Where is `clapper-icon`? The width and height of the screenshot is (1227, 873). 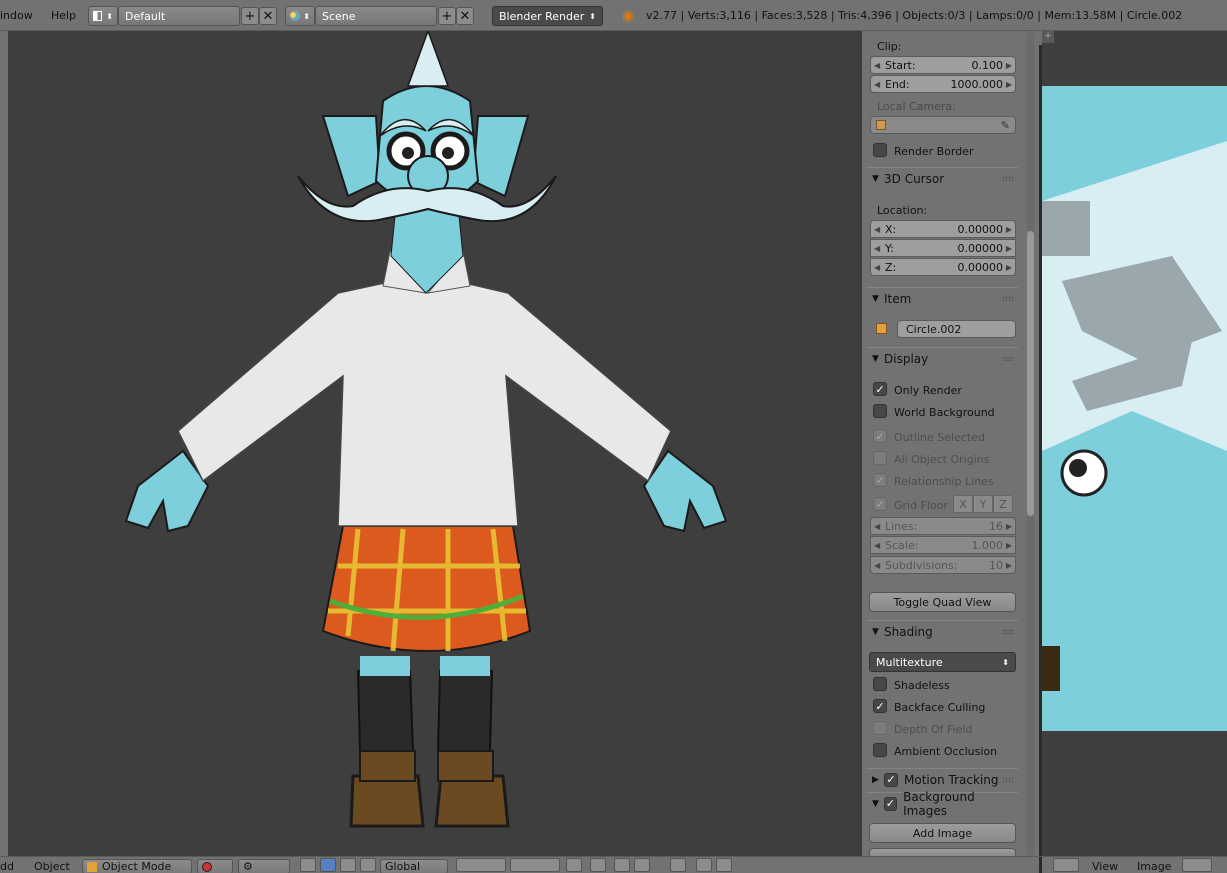
clapper-icon is located at coordinates (724, 865).